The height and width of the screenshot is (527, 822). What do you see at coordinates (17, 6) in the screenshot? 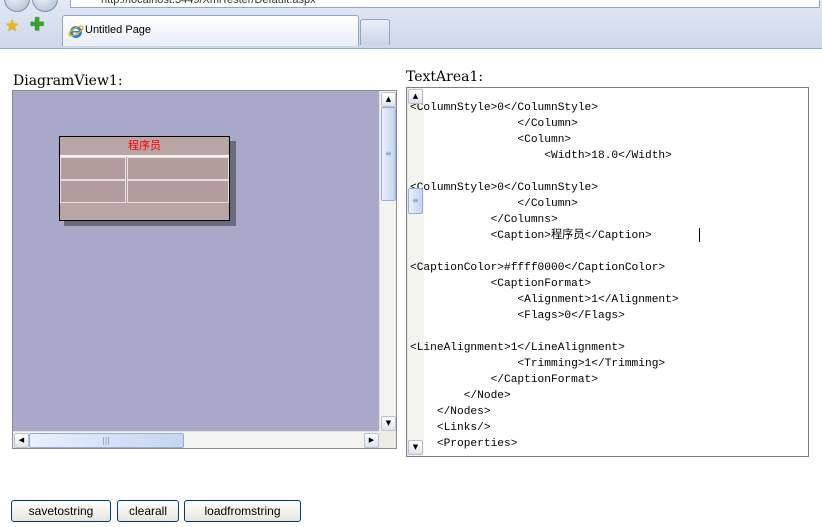
I see `back-button` at bounding box center [17, 6].